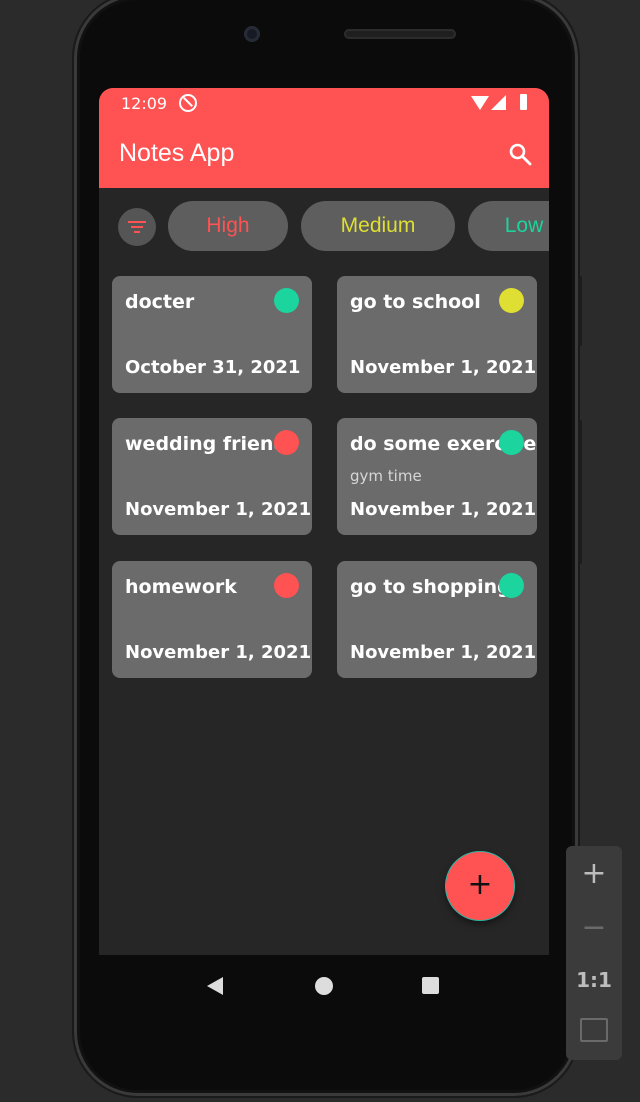 The image size is (640, 1102). I want to click on emulator-zoom-panel: + − 1:1, so click(594, 953).